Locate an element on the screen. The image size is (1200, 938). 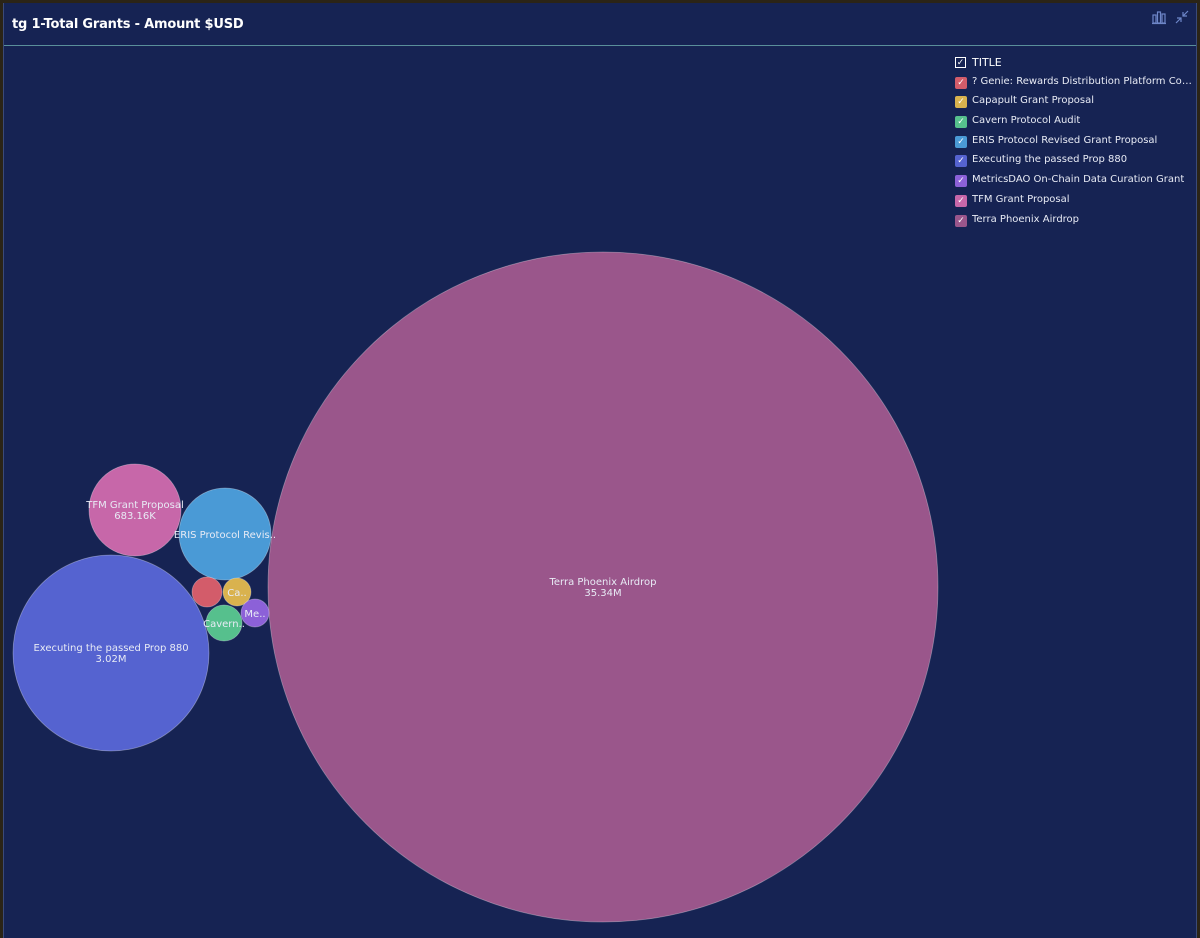
bubble: ERIS Protocol Revis.. is located at coordinates (225, 534).